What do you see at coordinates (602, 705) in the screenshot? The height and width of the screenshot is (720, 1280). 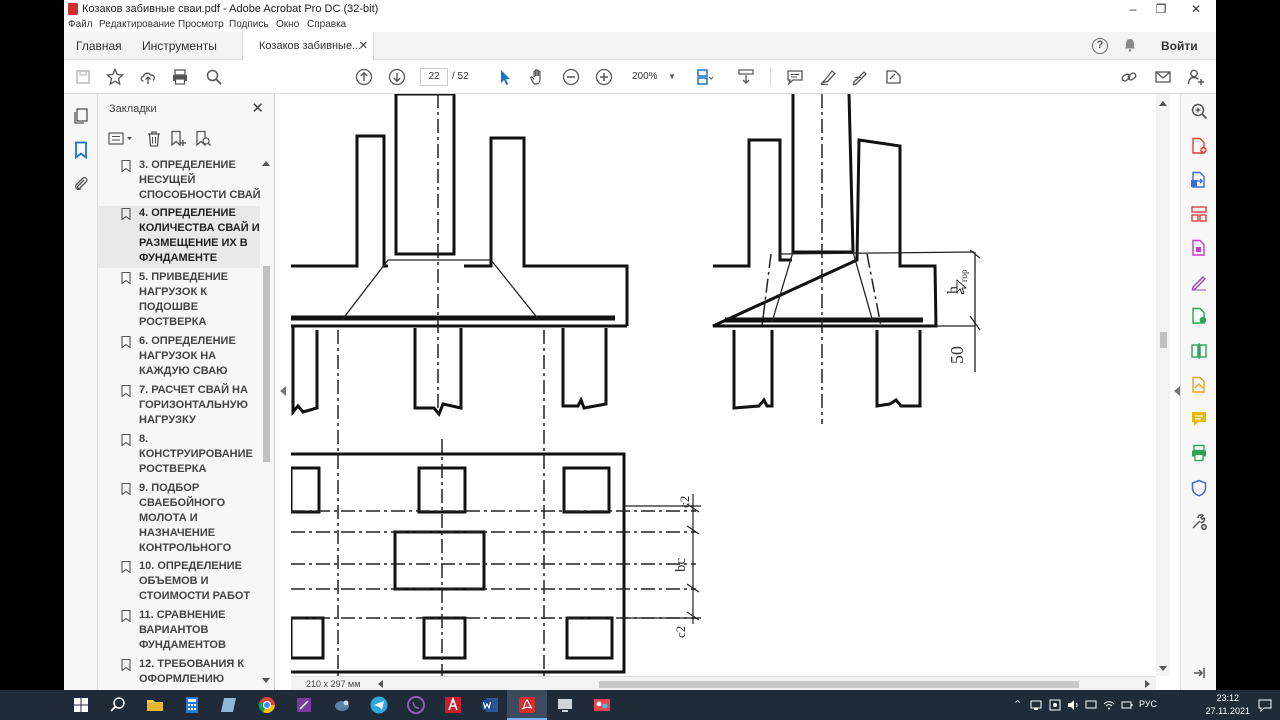 I see `photos-app-icon` at bounding box center [602, 705].